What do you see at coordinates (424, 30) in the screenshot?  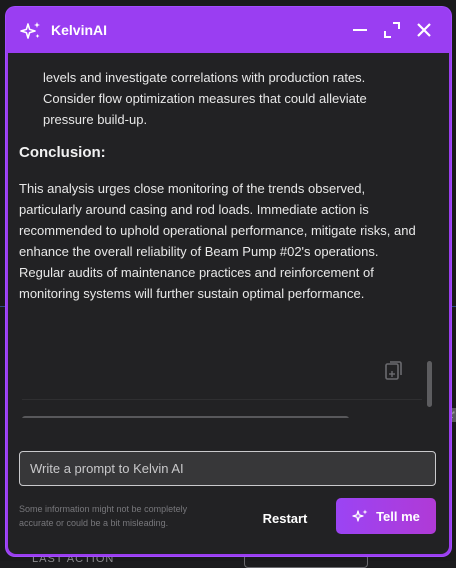 I see `close-icon` at bounding box center [424, 30].